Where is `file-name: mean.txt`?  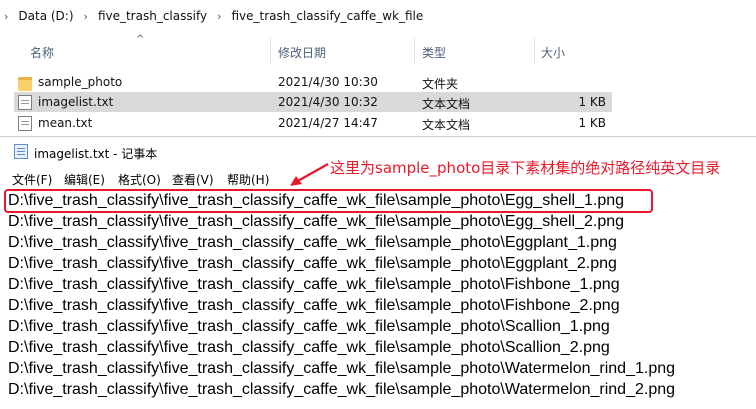 file-name: mean.txt is located at coordinates (65, 123).